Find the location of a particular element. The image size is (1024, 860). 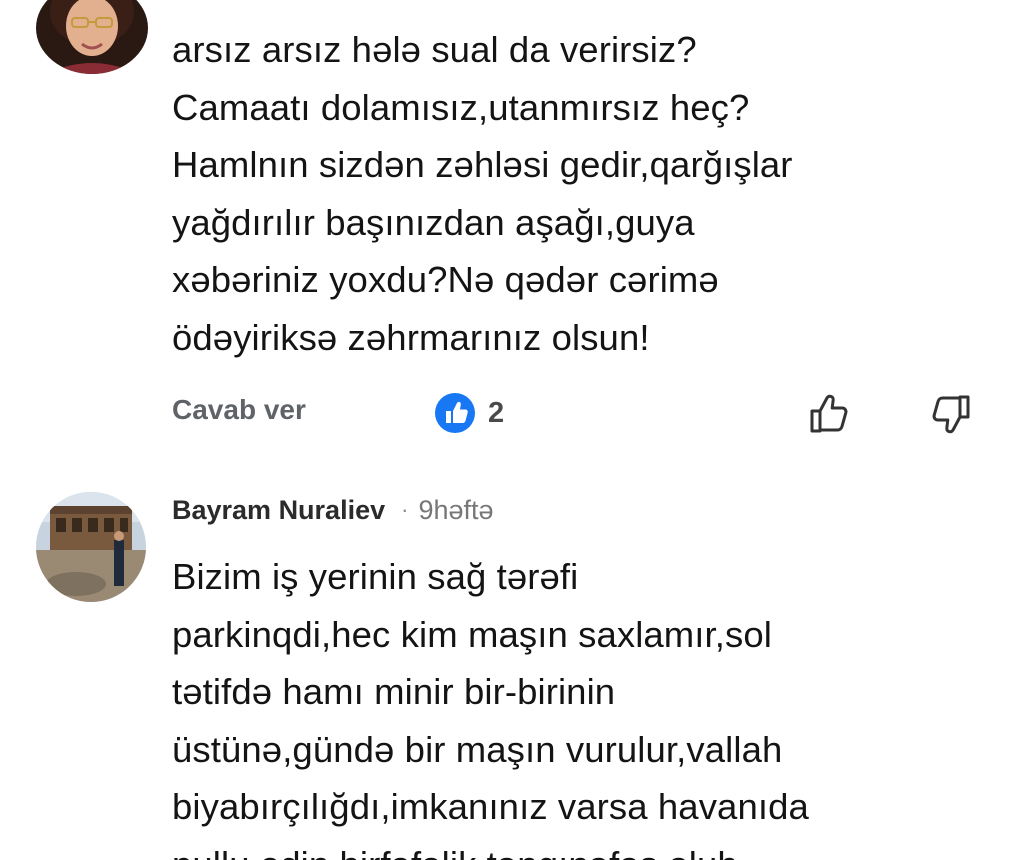

comment-line: Hamlnın sizdən zəhləsi gedir,qarğışlar is located at coordinates (482, 164).